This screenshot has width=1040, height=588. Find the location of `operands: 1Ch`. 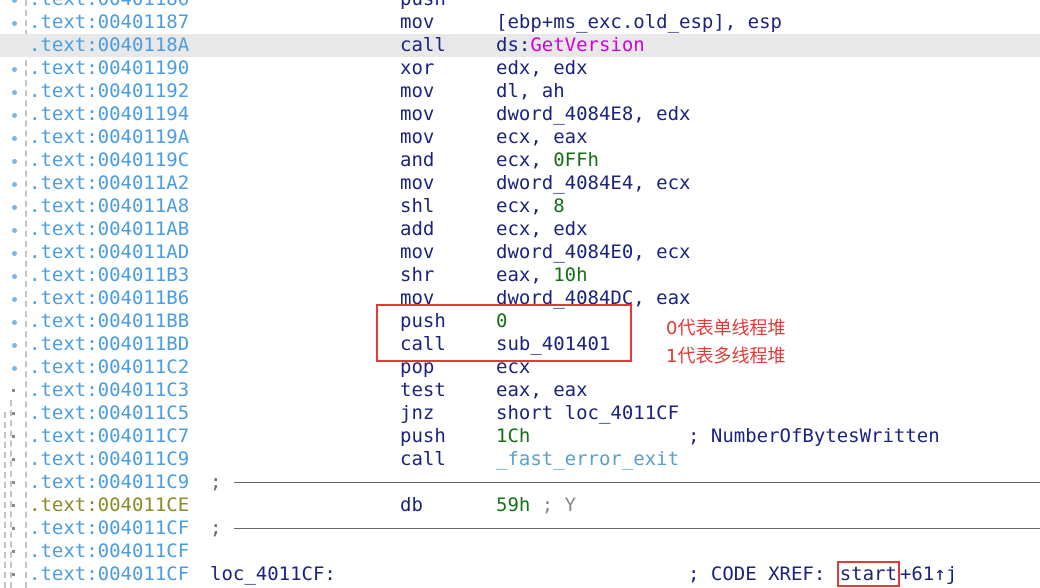

operands: 1Ch is located at coordinates (513, 436).